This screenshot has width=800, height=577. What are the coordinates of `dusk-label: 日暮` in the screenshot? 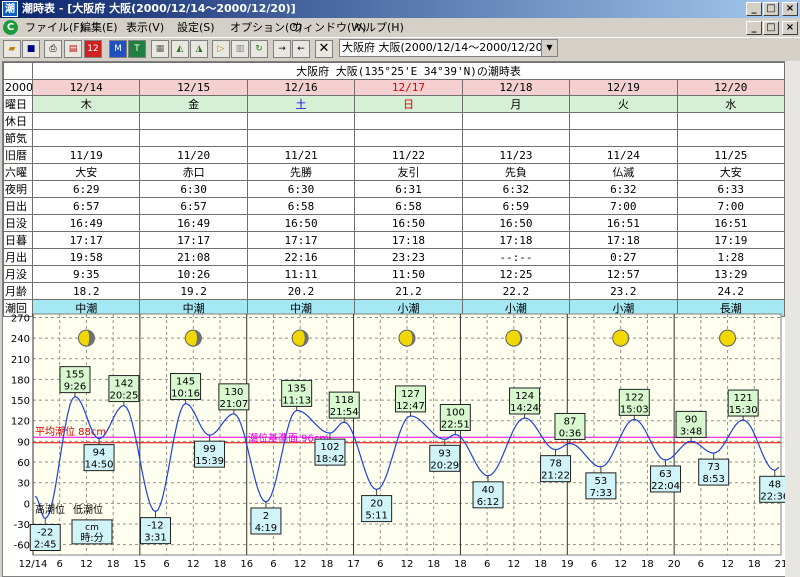 It's located at (18, 240).